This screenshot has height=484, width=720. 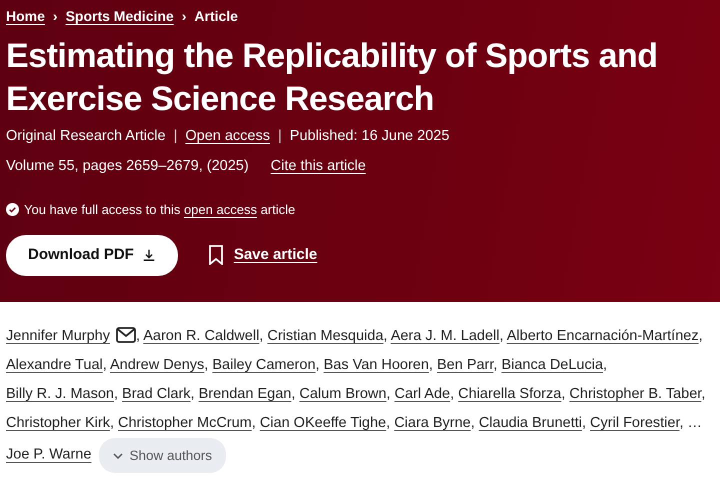 I want to click on author-link: Ciara Byrne, so click(x=432, y=423).